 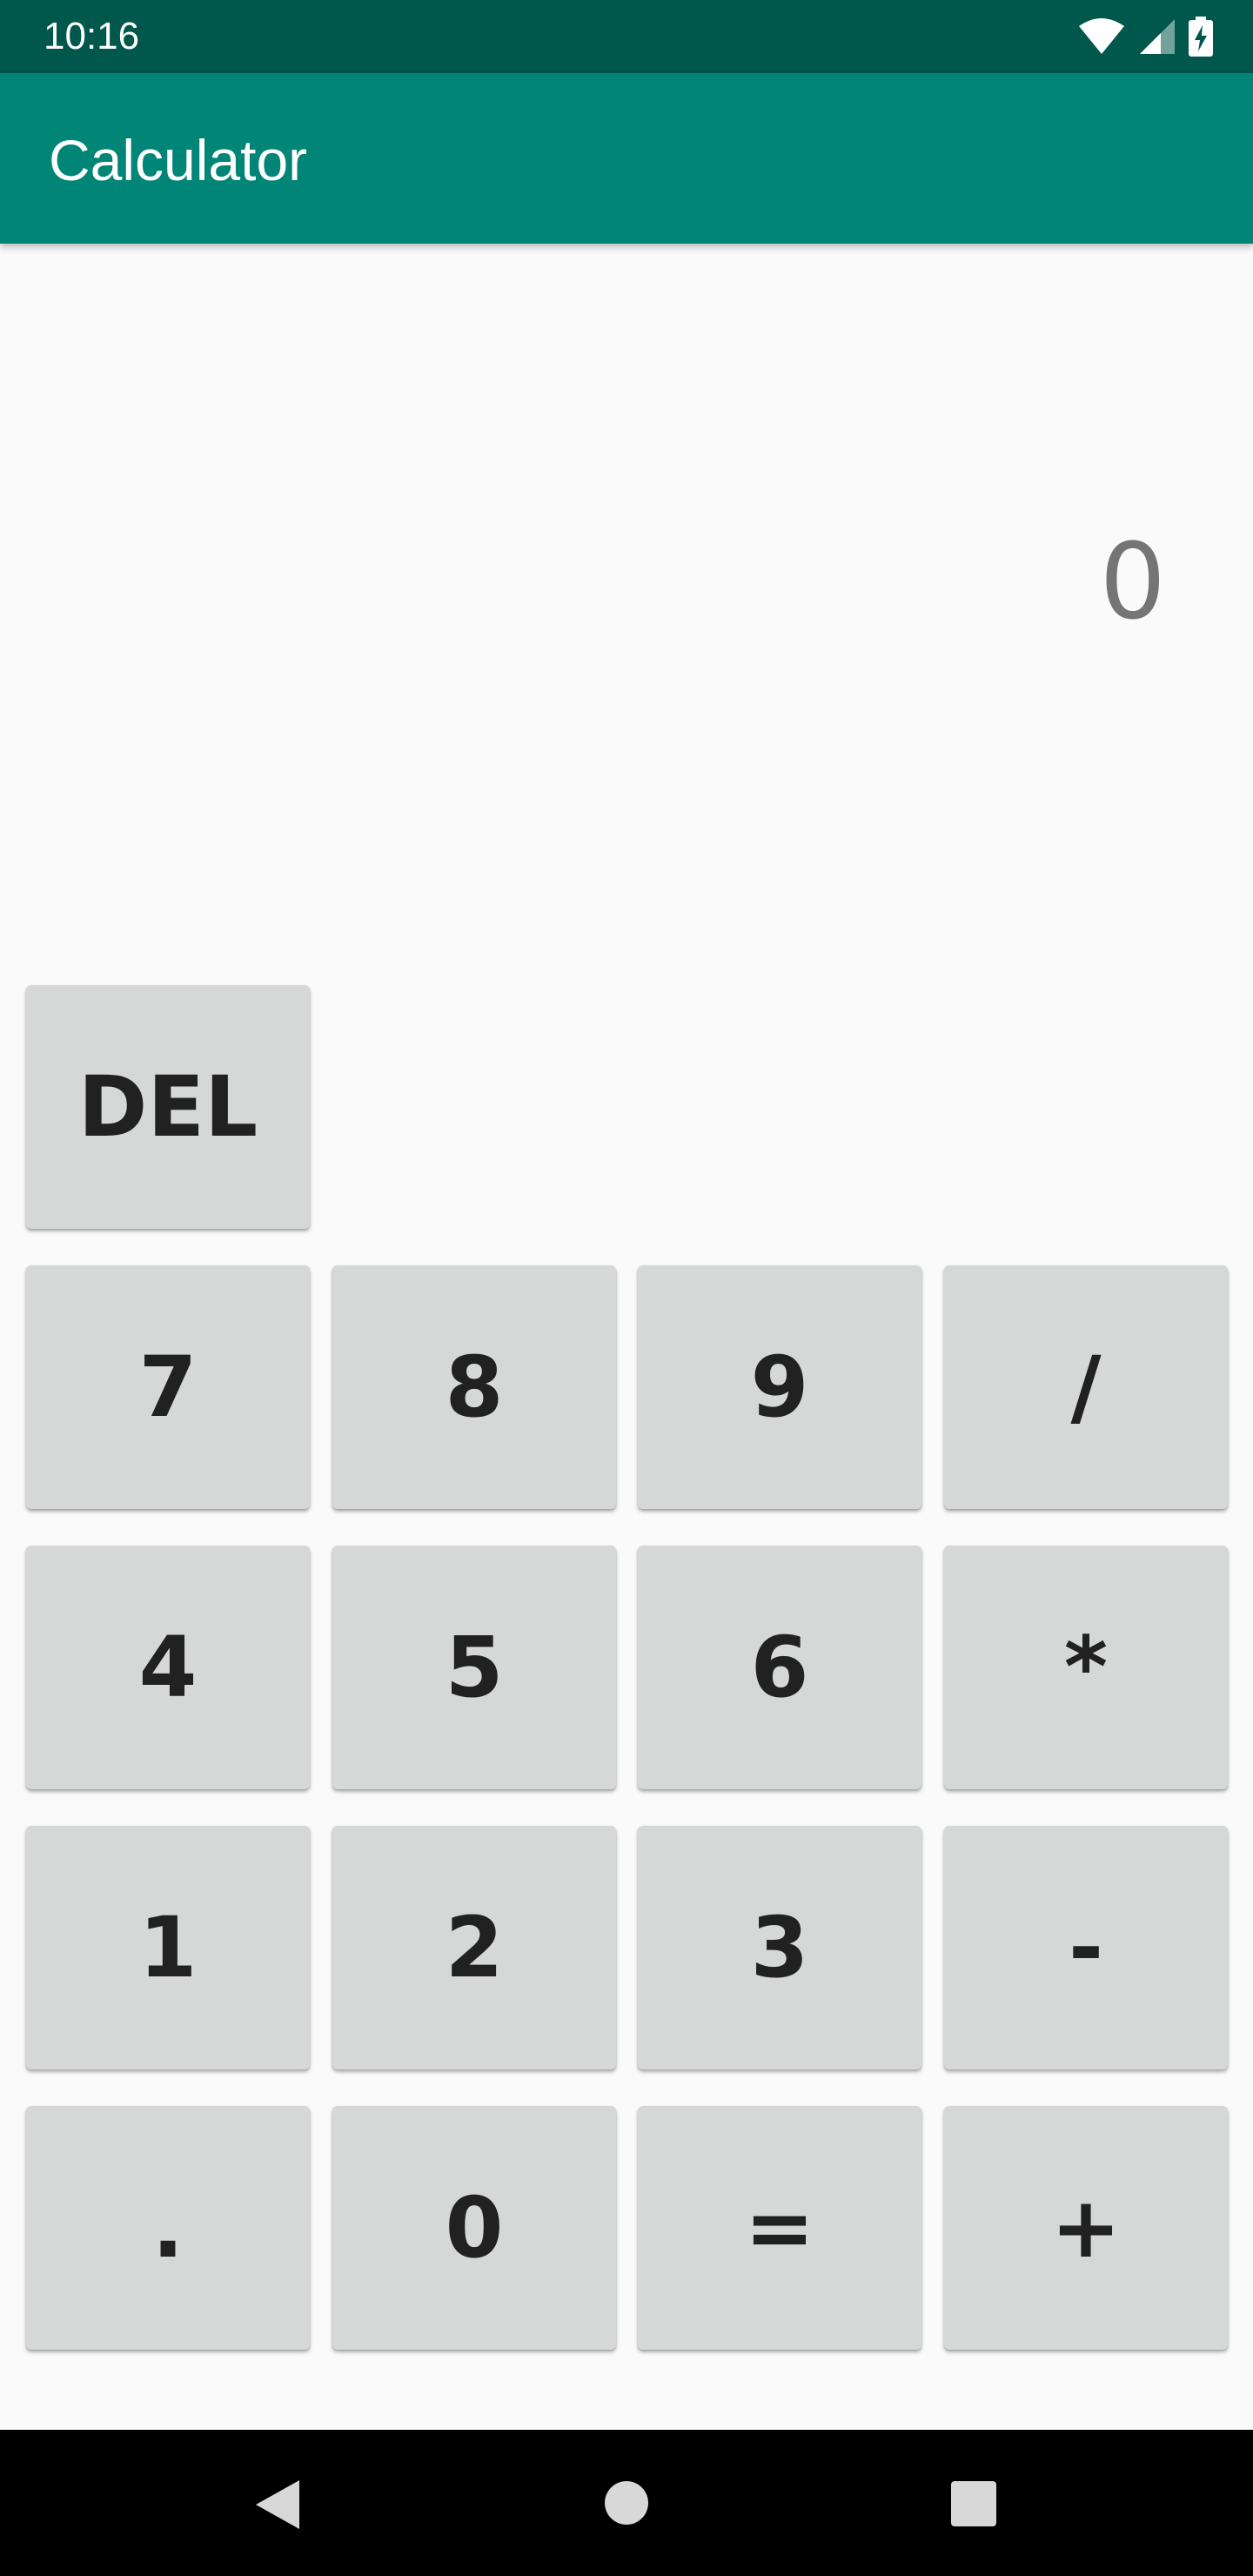 I want to click on subtract-button: -, so click(x=1086, y=1948).